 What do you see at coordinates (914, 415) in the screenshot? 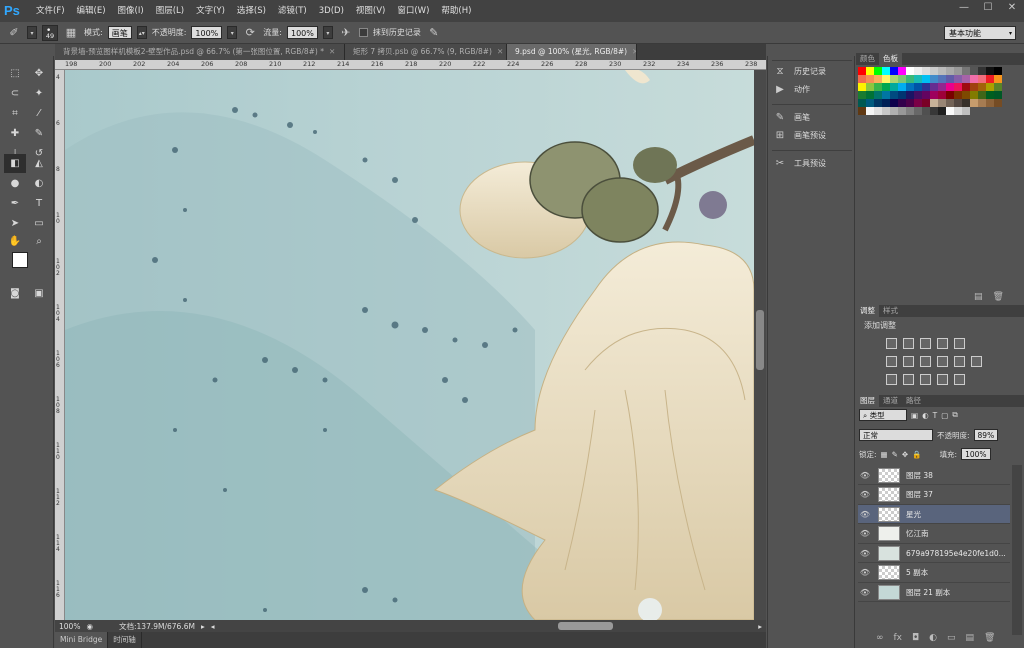
I see `filter-pixel-icon: ▣` at bounding box center [914, 415].